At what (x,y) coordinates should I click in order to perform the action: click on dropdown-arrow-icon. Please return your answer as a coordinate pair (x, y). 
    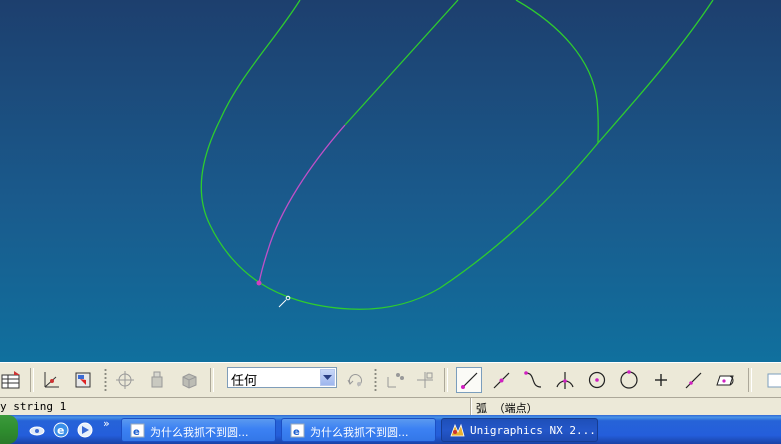
    Looking at the image, I should click on (327, 377).